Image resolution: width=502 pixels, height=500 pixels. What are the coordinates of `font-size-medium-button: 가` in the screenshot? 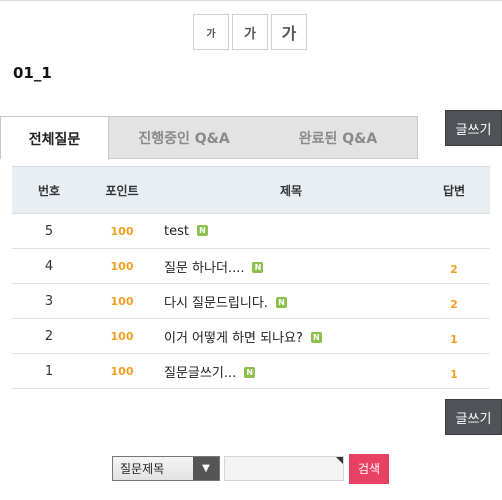 It's located at (250, 32).